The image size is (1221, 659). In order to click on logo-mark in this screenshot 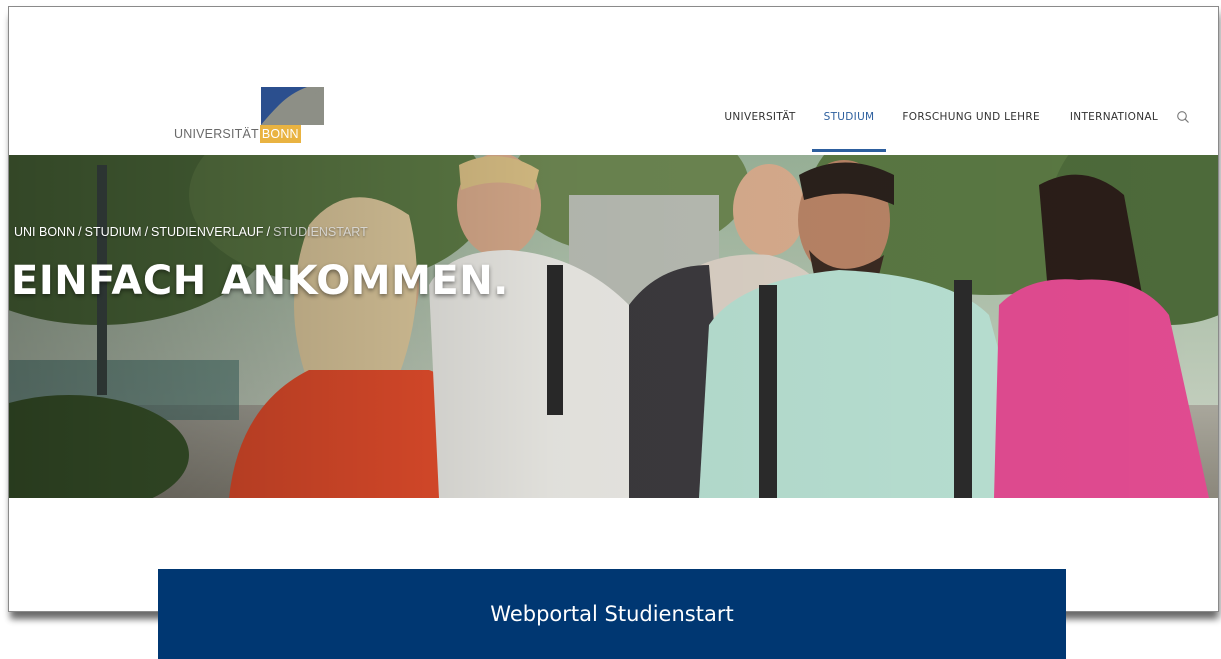, I will do `click(292, 106)`.